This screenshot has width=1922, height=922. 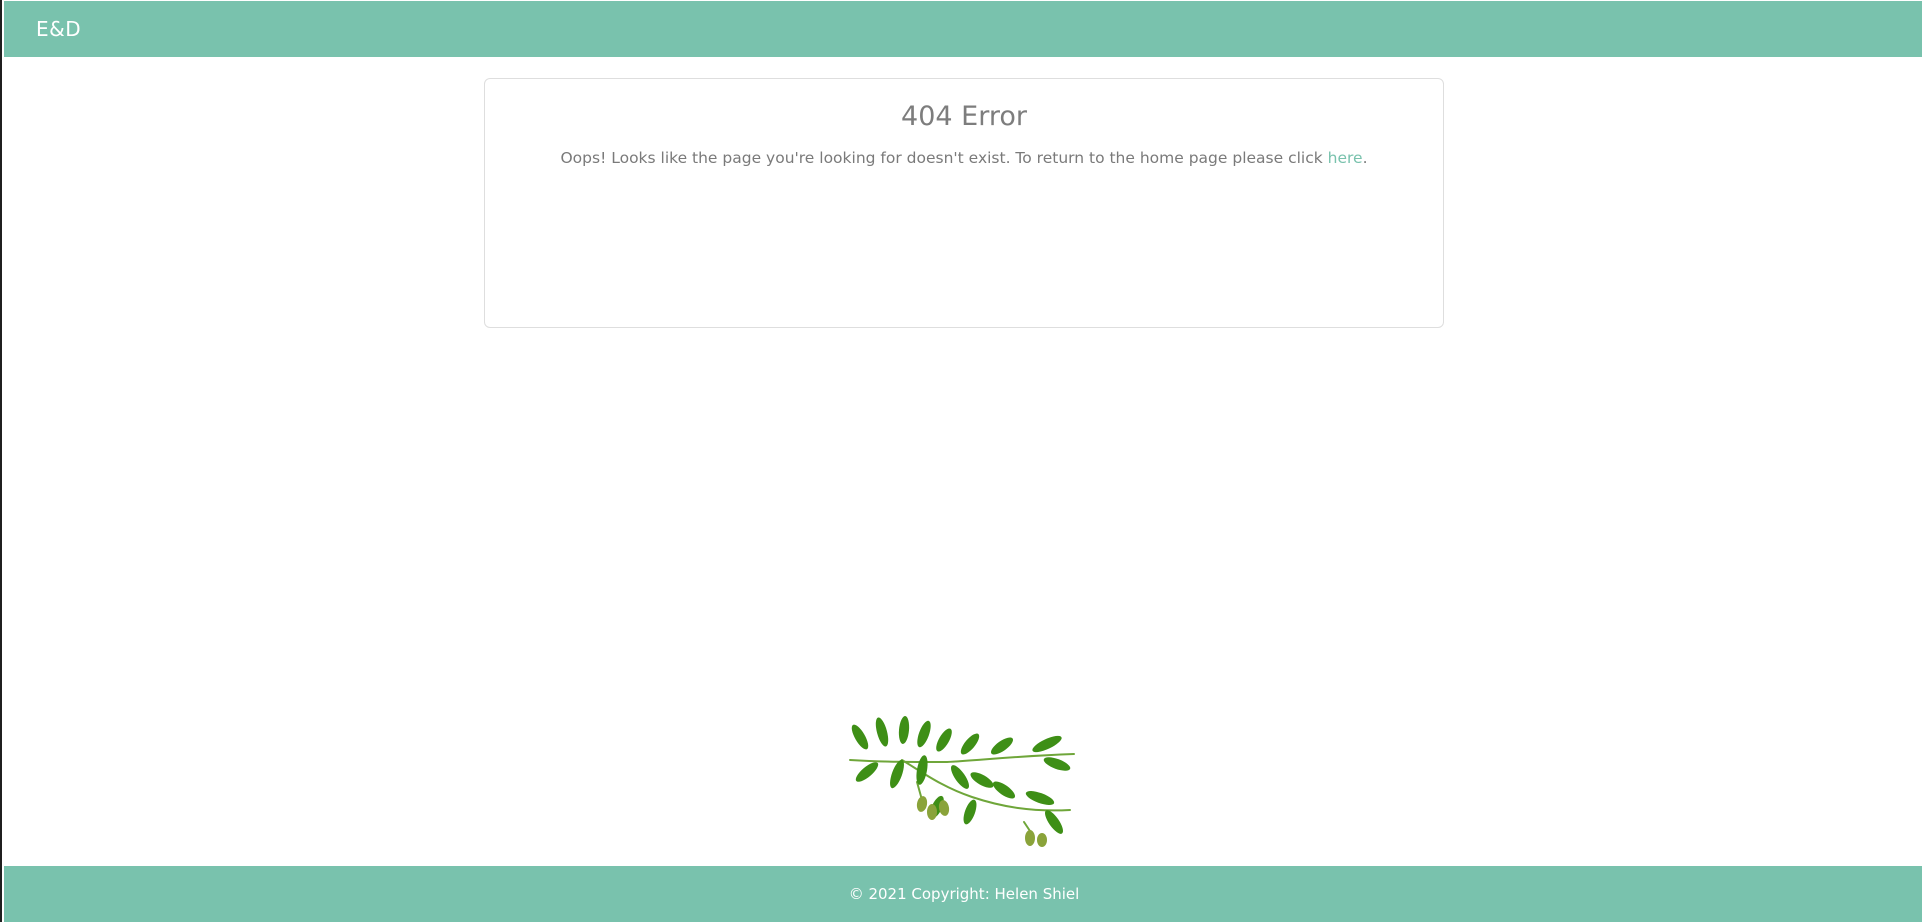 I want to click on olive-branch-icon, so click(x=962, y=781).